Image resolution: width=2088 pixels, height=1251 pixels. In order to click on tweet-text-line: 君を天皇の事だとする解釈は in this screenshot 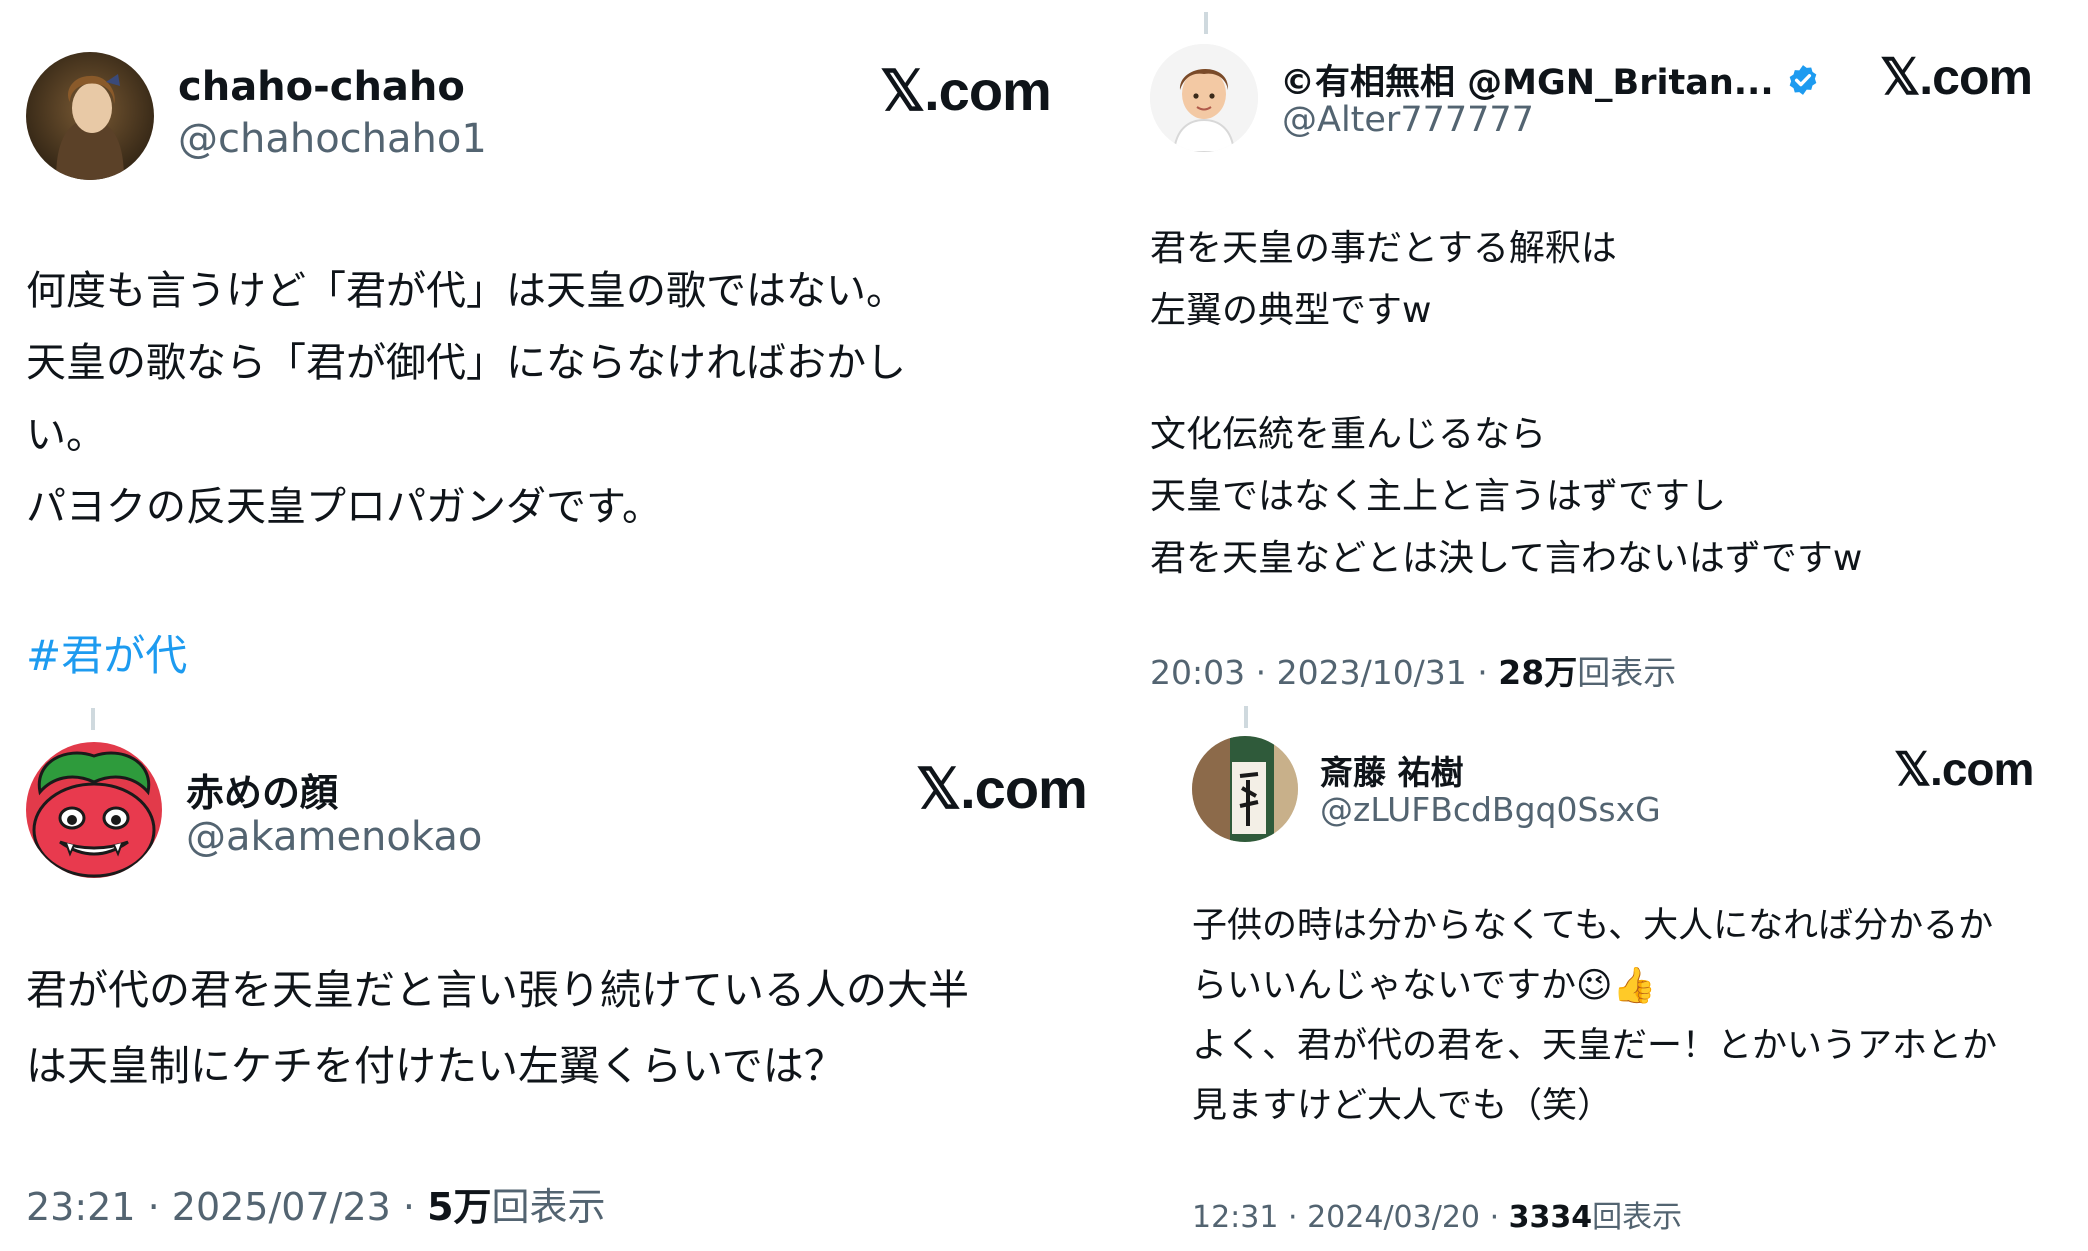, I will do `click(1383, 248)`.